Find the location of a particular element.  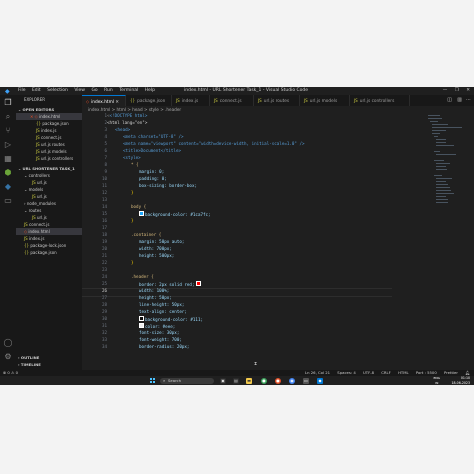

tab-url-routes: JS url.js routes is located at coordinates (277, 100).